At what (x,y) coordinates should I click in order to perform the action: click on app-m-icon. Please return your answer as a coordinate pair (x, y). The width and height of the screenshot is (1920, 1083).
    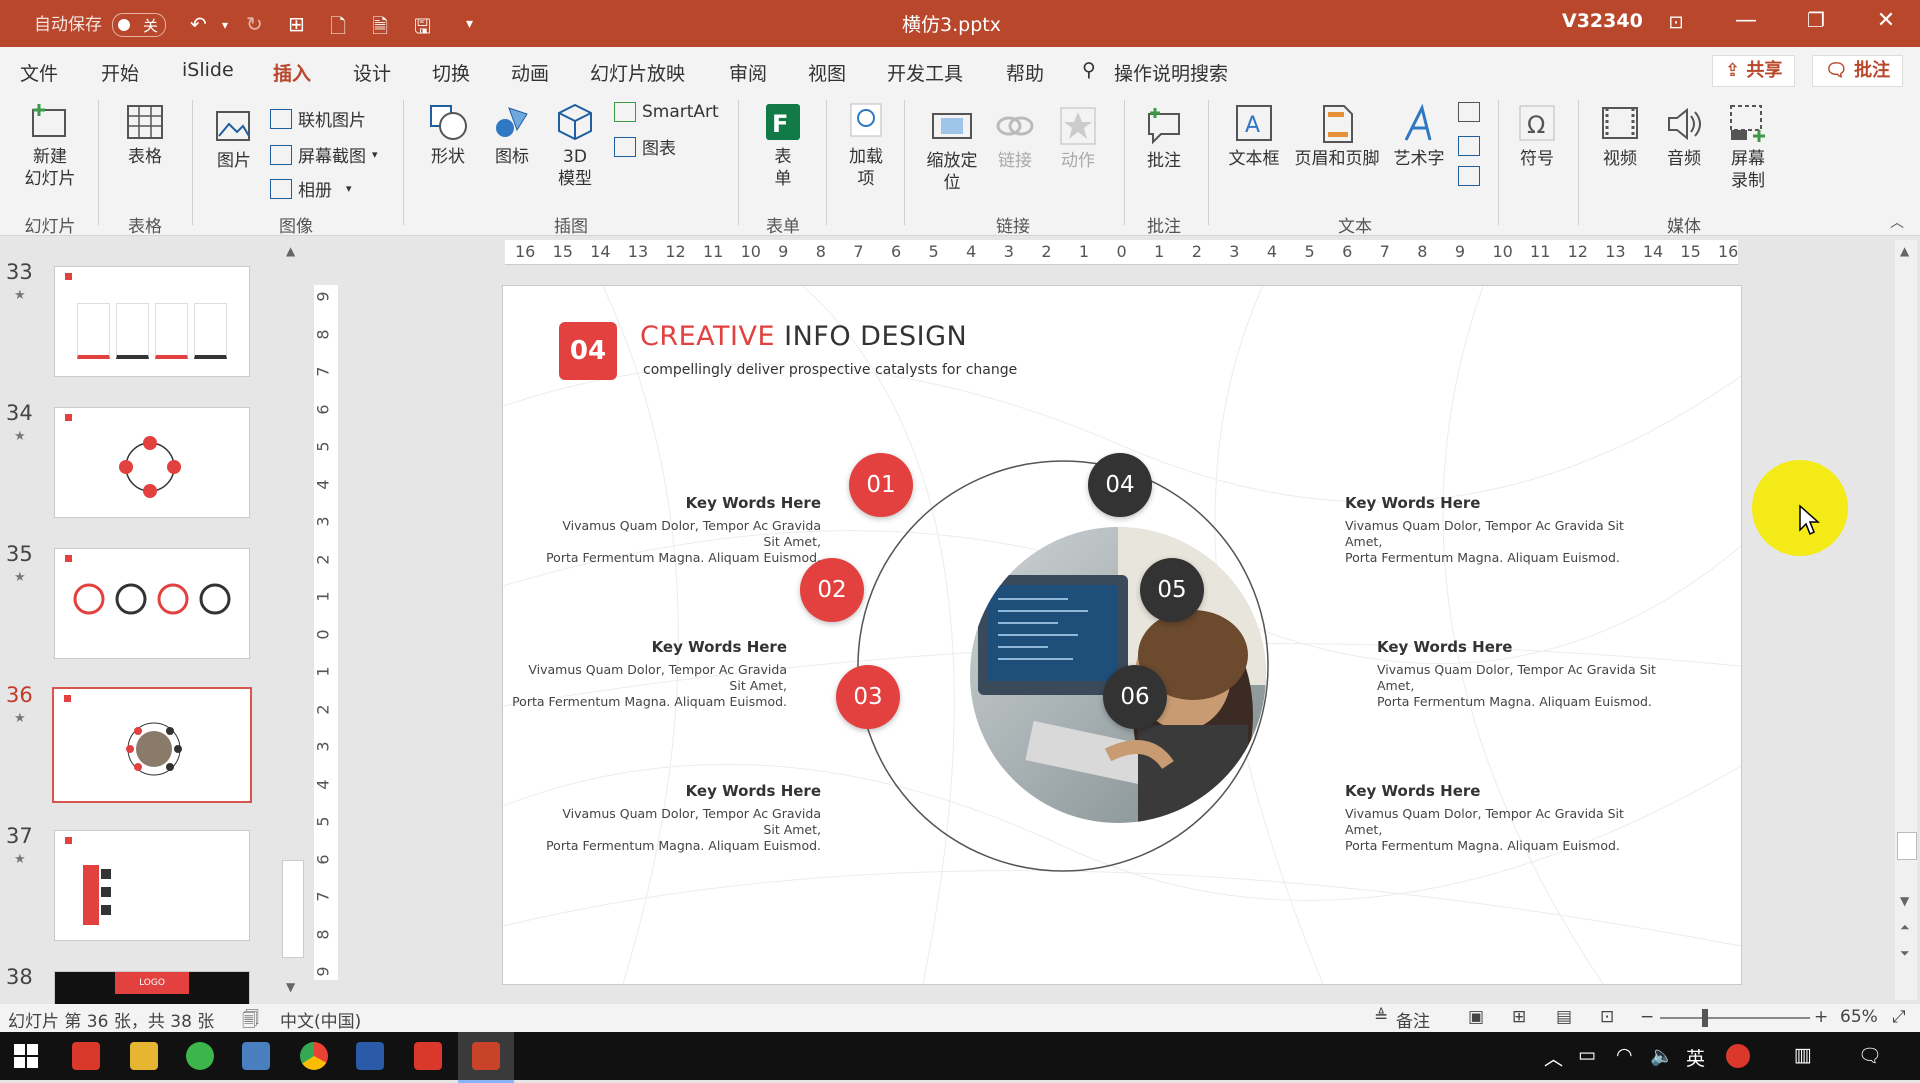
    Looking at the image, I should click on (370, 1056).